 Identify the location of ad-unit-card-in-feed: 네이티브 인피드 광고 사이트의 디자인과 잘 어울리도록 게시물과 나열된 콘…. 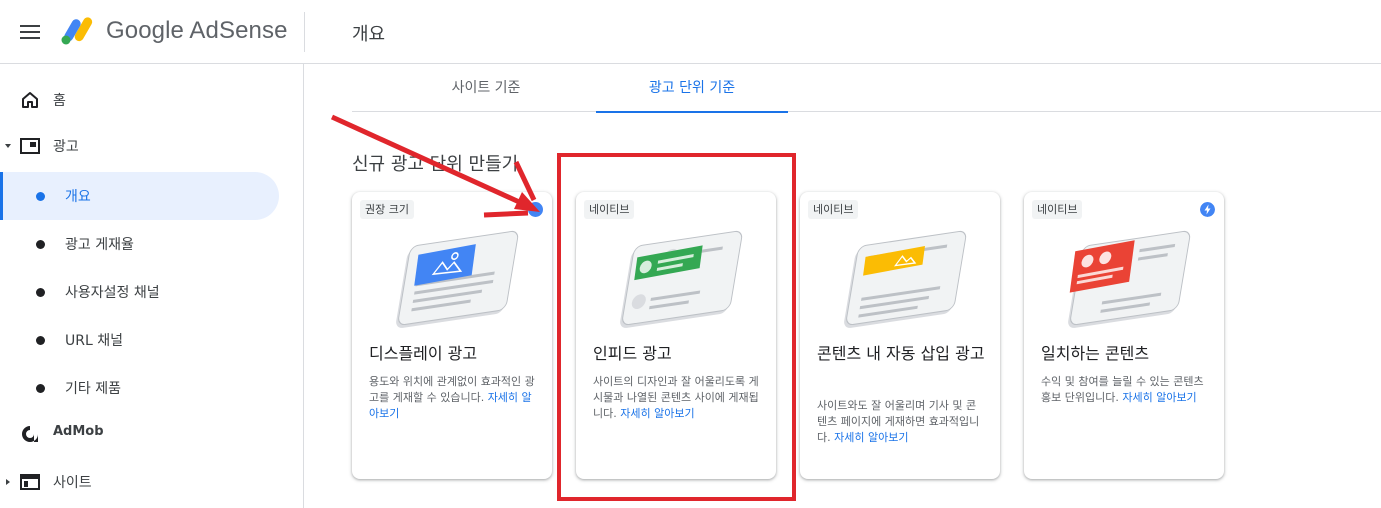
(676, 335).